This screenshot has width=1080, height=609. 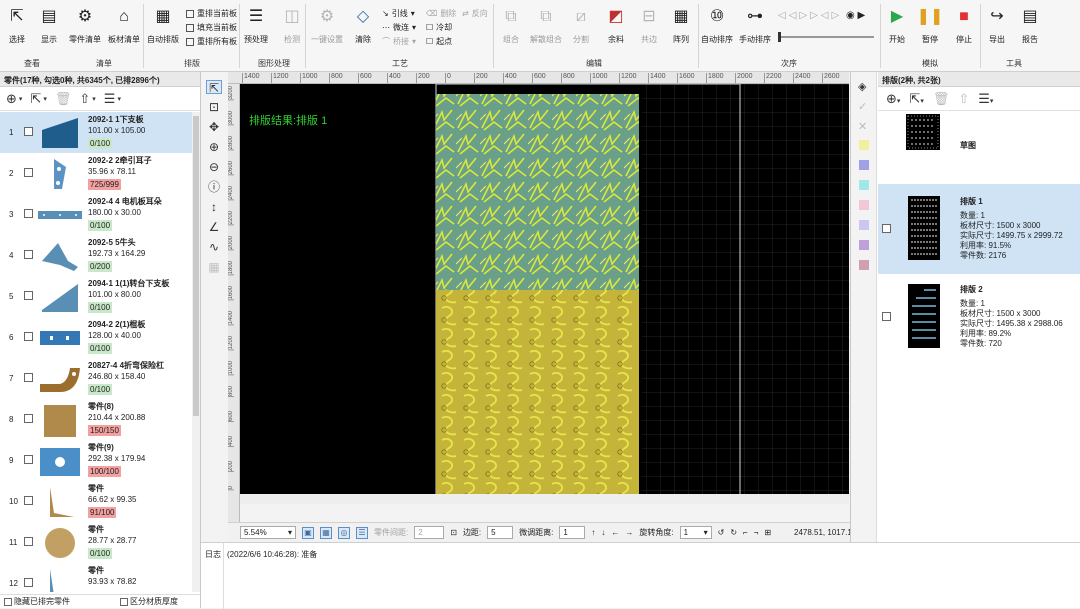 What do you see at coordinates (537, 192) in the screenshot?
I see `nested-parts-teal` at bounding box center [537, 192].